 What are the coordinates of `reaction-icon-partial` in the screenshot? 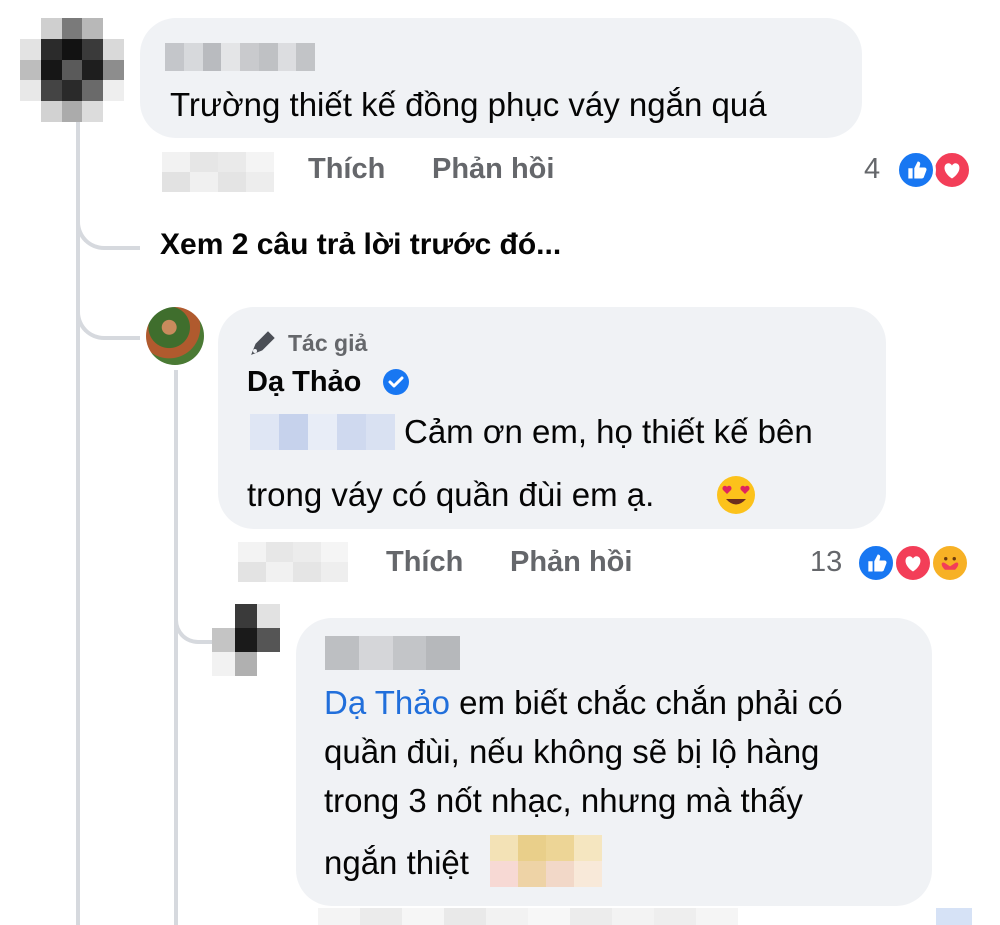 It's located at (954, 916).